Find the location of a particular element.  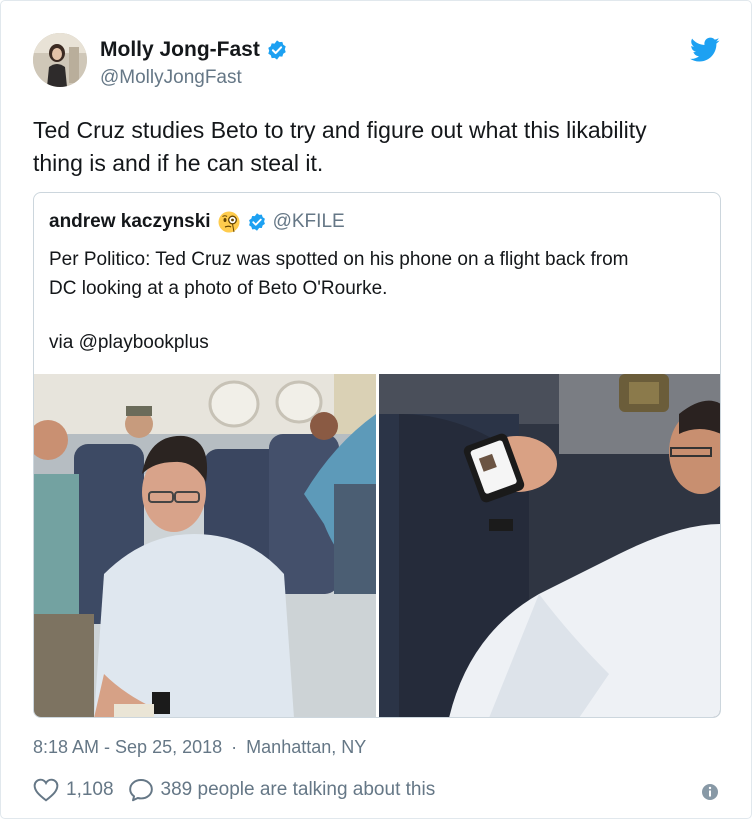

quoted-display-name: andrew kaczynski is located at coordinates (130, 221).